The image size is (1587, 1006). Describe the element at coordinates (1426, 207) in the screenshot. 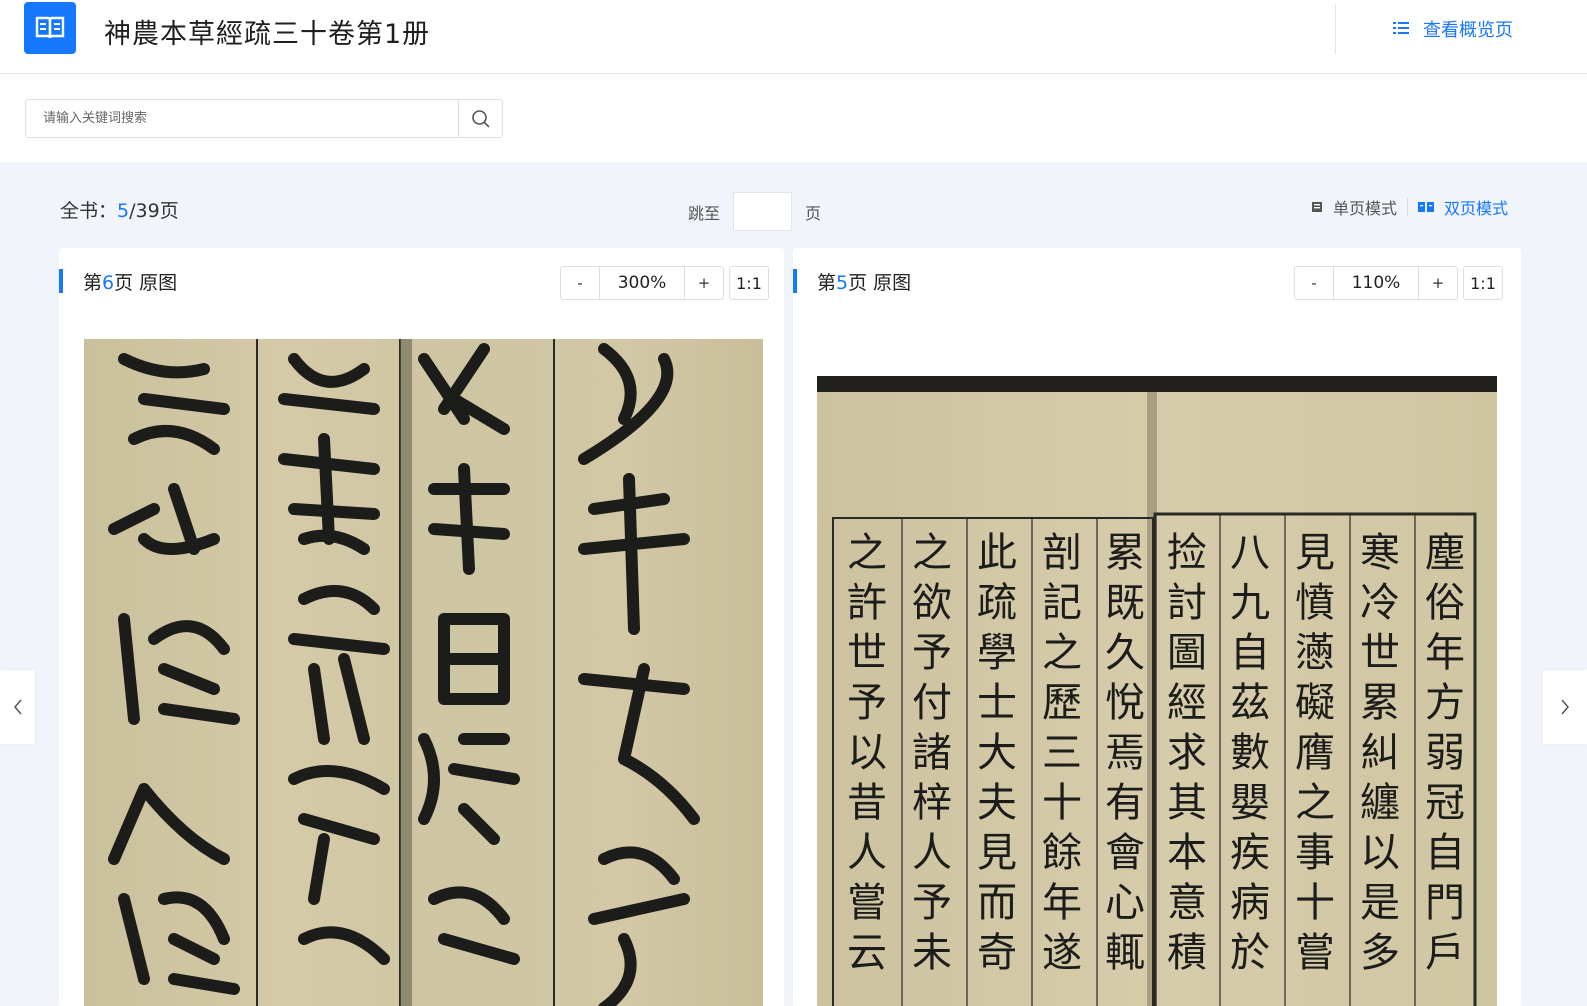

I see `double-page-icon` at that location.